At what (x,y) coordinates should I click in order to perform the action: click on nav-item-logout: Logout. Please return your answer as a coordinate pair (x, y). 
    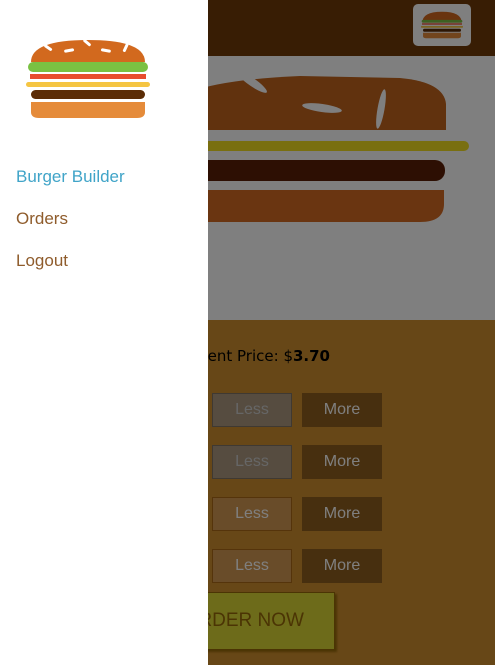
    Looking at the image, I should click on (70, 272).